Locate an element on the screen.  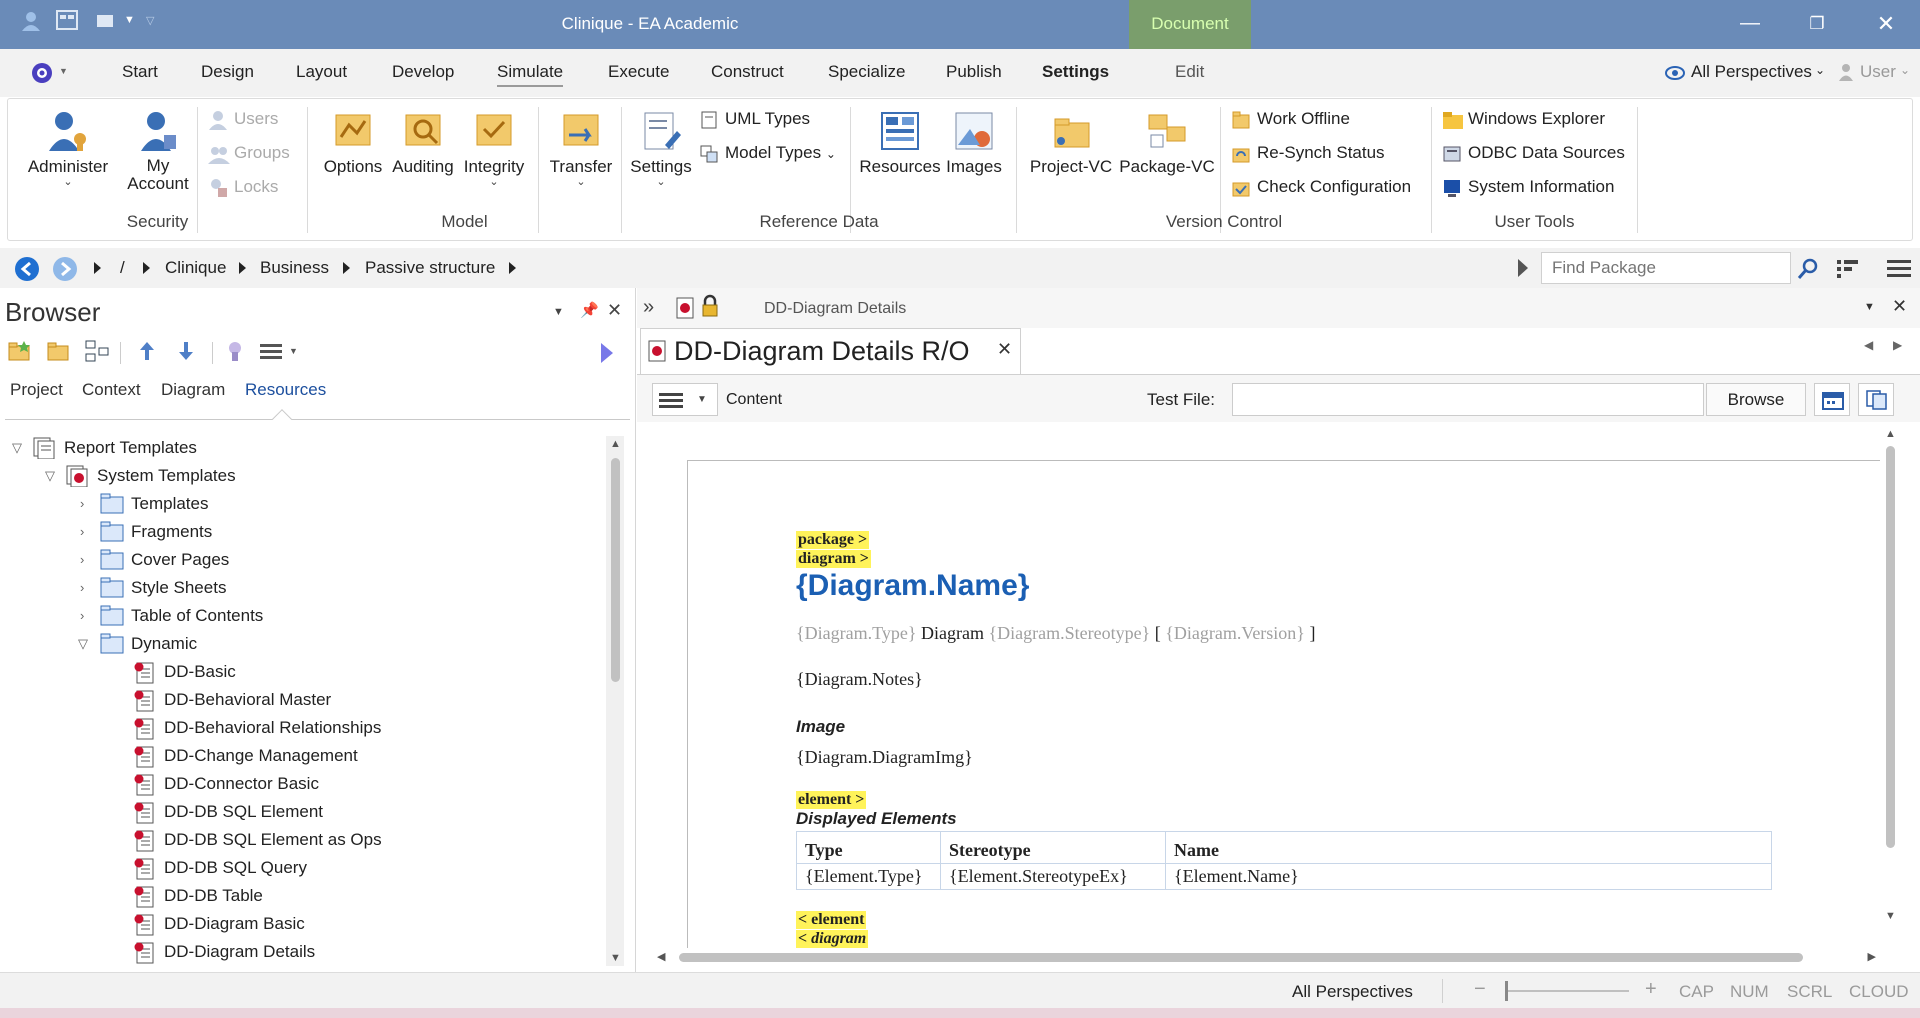
app-menu-icon is located at coordinates (43, 73).